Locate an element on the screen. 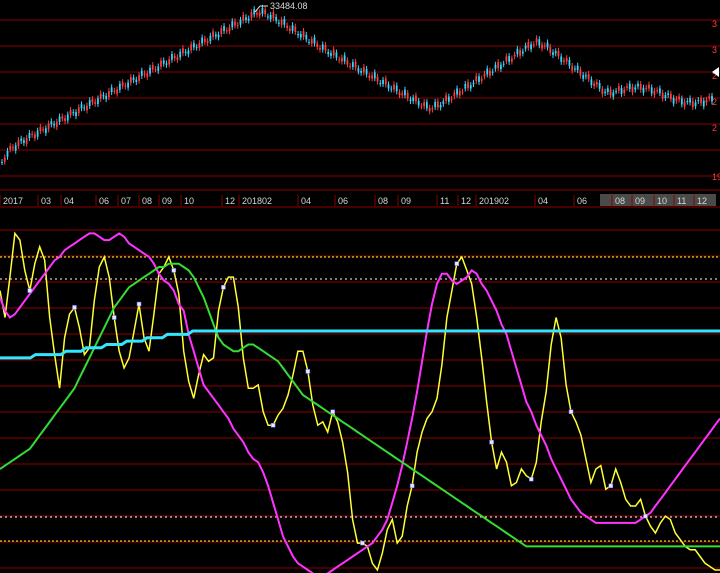 Image resolution: width=720 pixels, height=573 pixels. cyan-indicator-line is located at coordinates (360, 344).